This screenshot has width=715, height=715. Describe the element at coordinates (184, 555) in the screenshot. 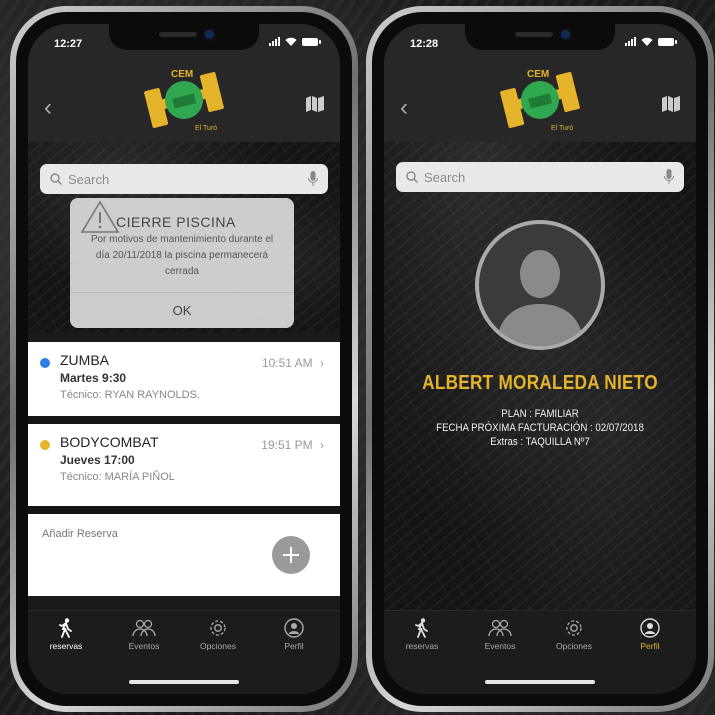

I see `add-reservation-card: Añadir Reserva` at that location.